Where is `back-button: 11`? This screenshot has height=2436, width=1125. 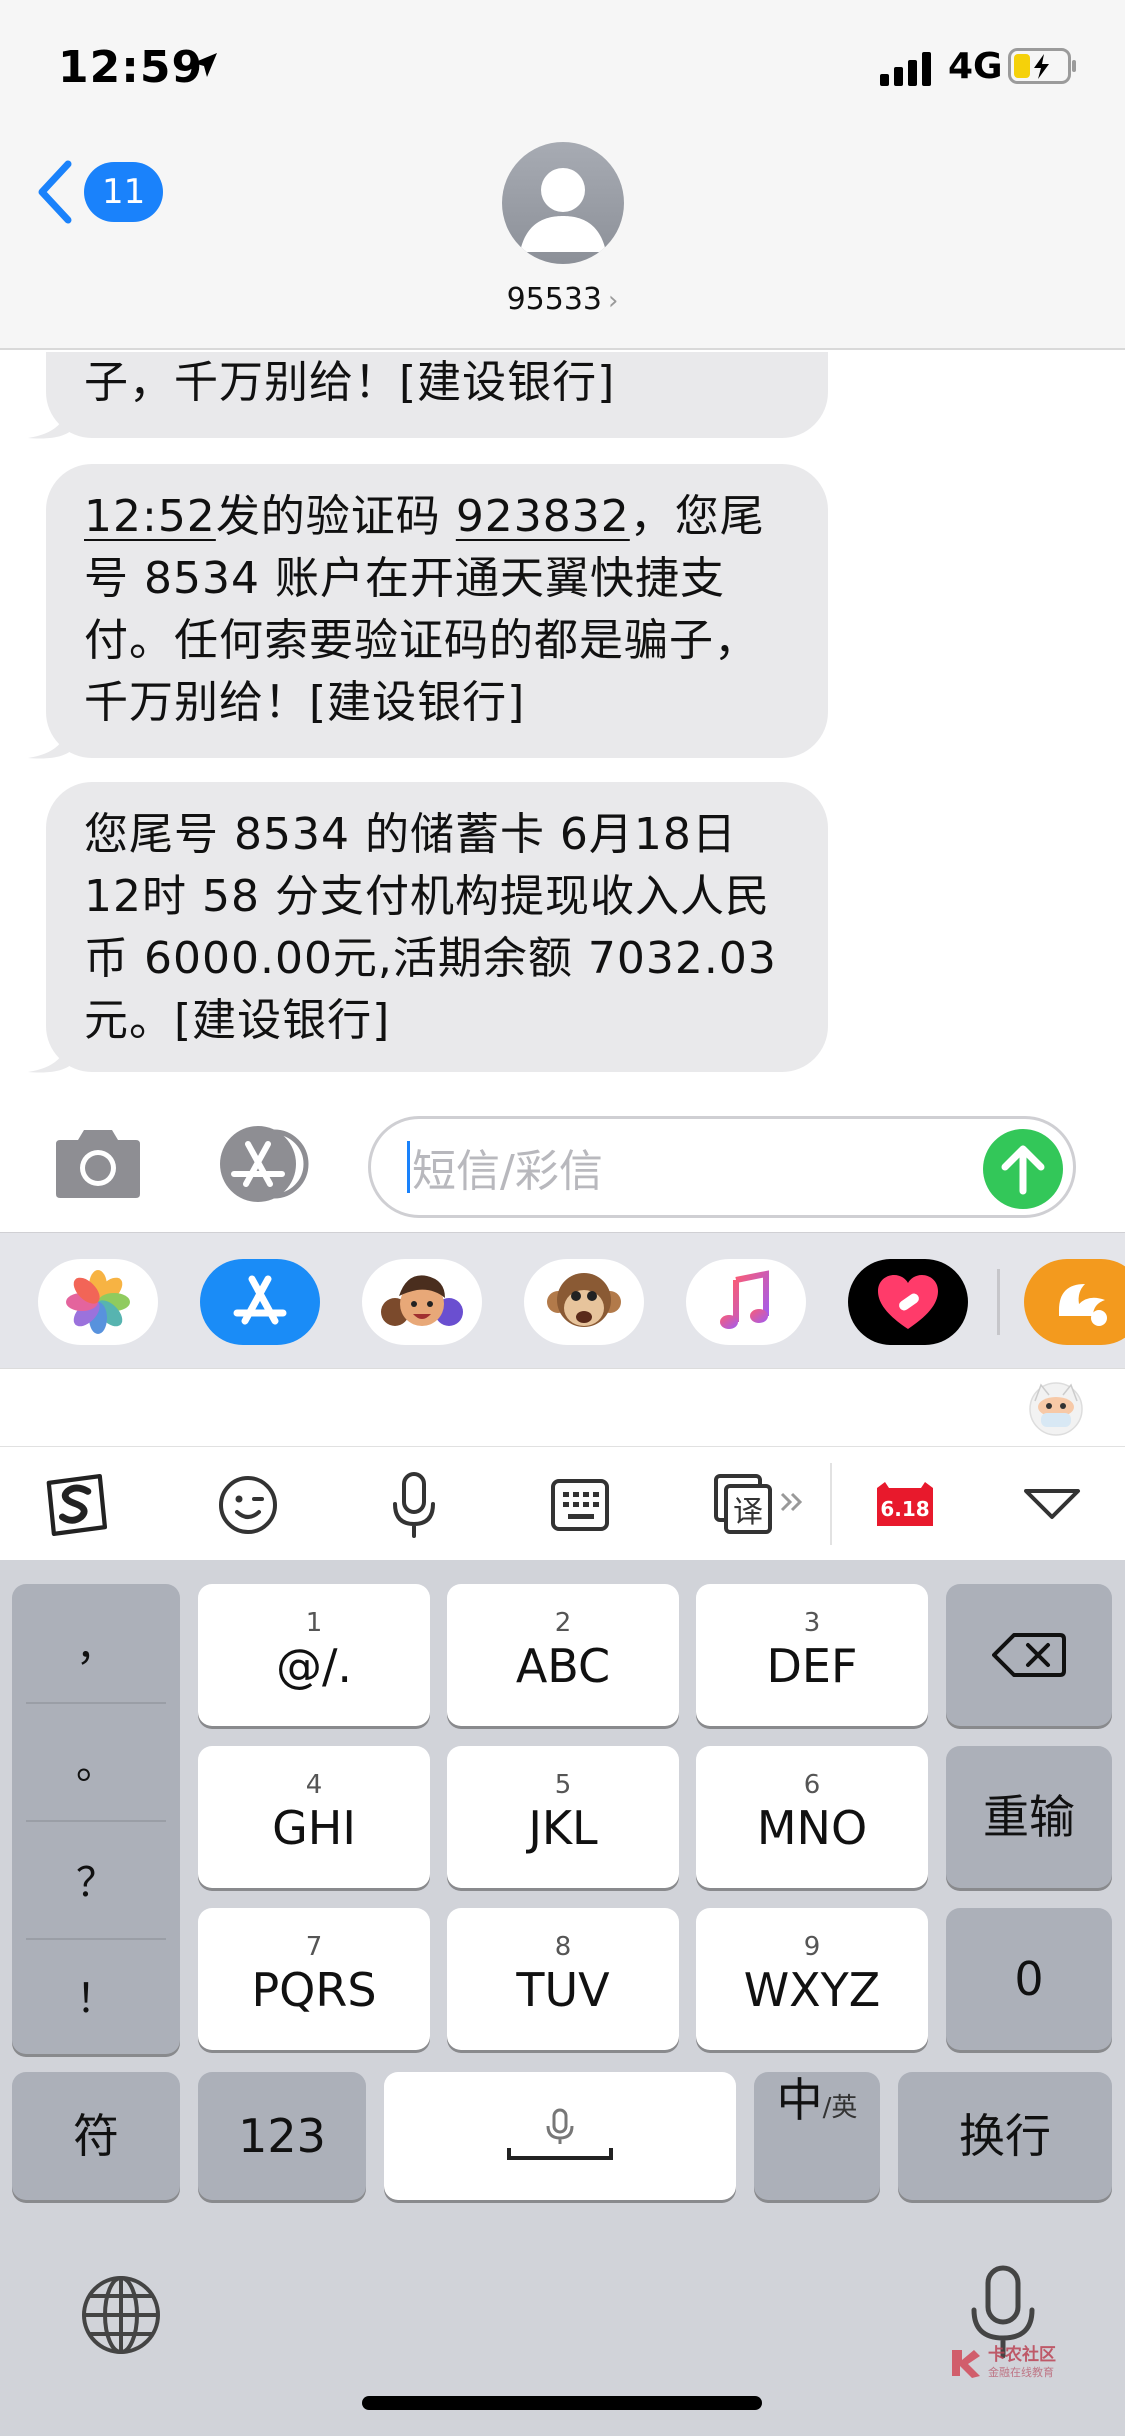
back-button: 11 is located at coordinates (100, 192).